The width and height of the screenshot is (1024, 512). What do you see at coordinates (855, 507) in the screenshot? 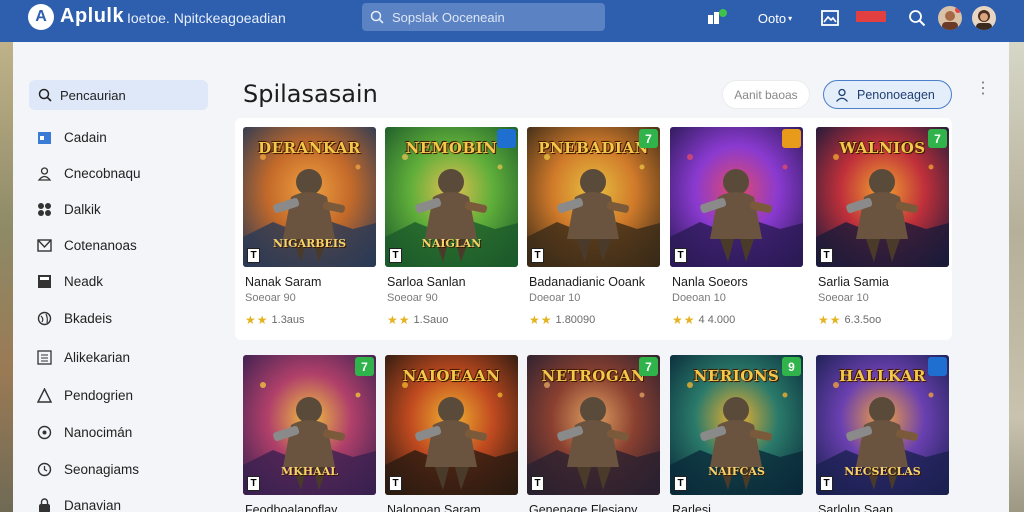
I see `game-title: Sarlolın Saan` at bounding box center [855, 507].